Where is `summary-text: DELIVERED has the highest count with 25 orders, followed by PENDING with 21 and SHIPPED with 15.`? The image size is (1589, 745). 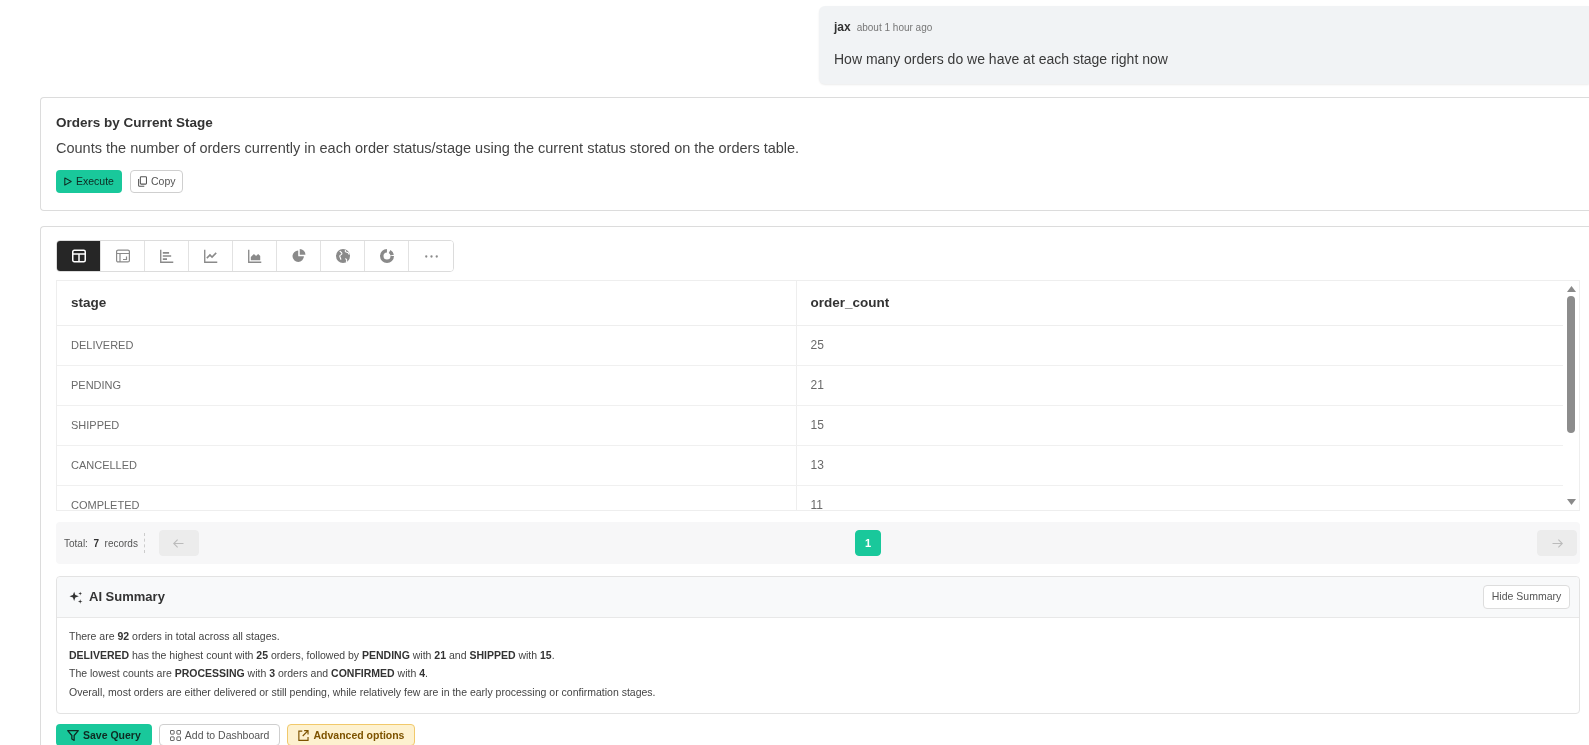 summary-text: DELIVERED has the highest count with 25 orders, followed by PENDING with 21 and SHIPPED with 15. is located at coordinates (312, 655).